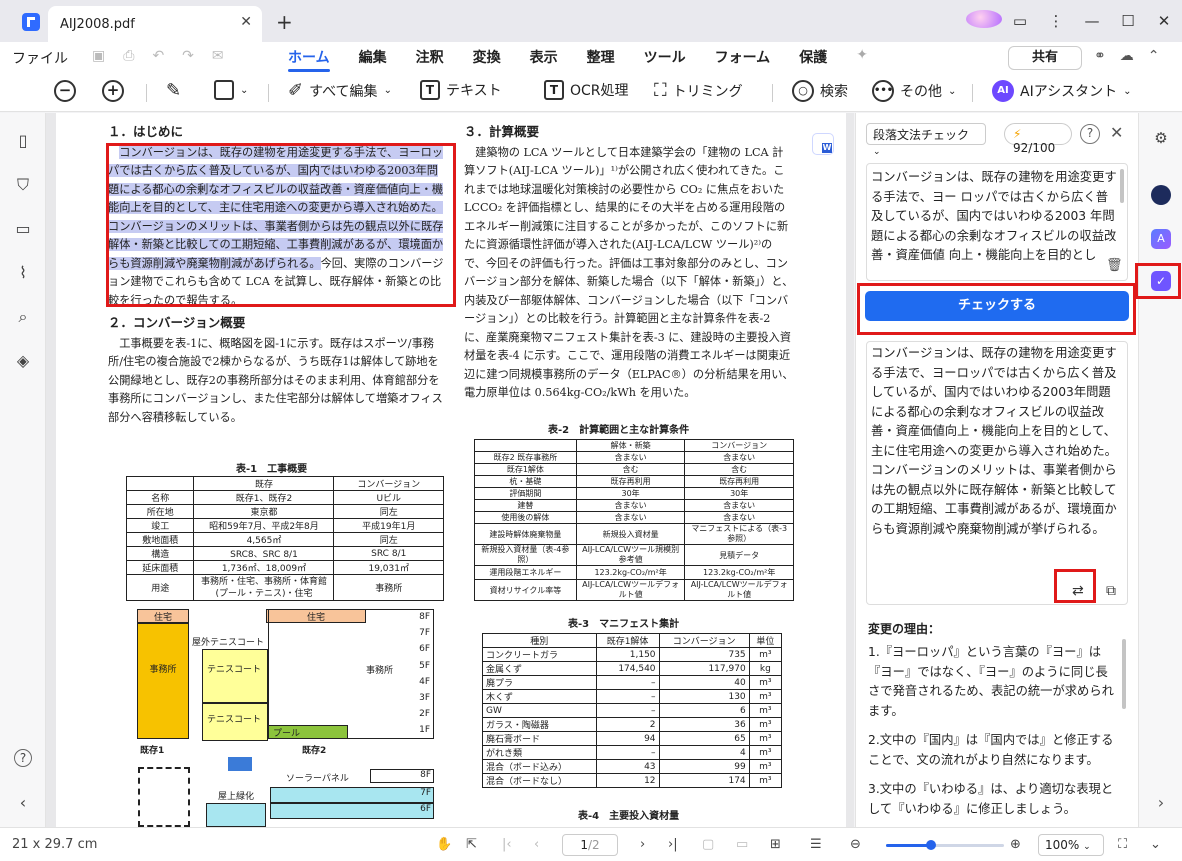  I want to click on section-3-title: ３．計算概要, so click(502, 131).